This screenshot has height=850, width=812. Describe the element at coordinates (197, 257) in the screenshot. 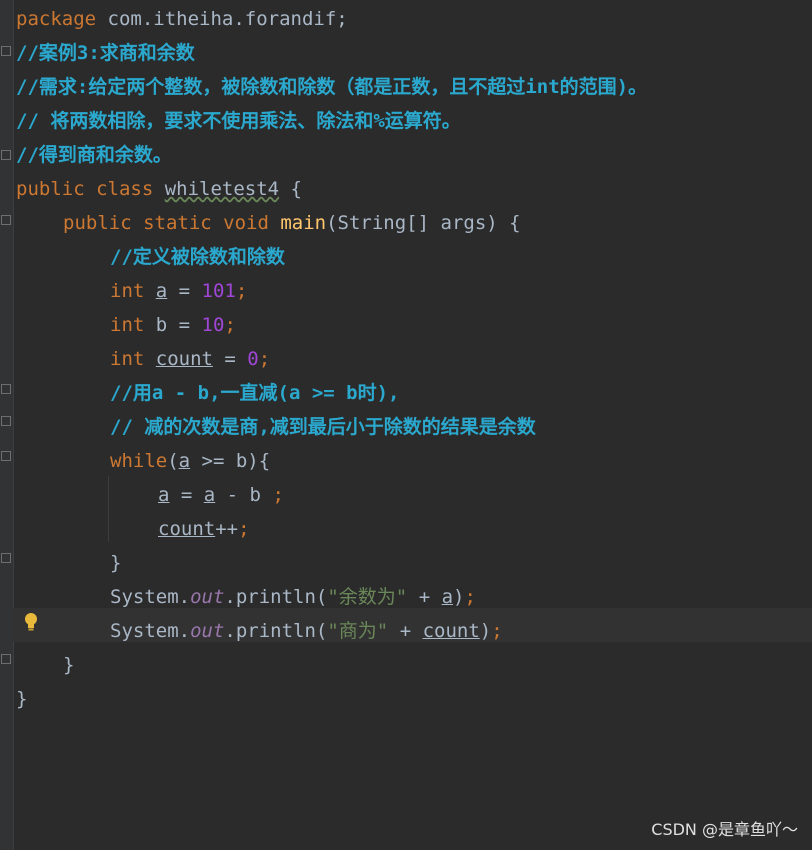

I see `code-line-comment: //定义被除数和除数` at that location.